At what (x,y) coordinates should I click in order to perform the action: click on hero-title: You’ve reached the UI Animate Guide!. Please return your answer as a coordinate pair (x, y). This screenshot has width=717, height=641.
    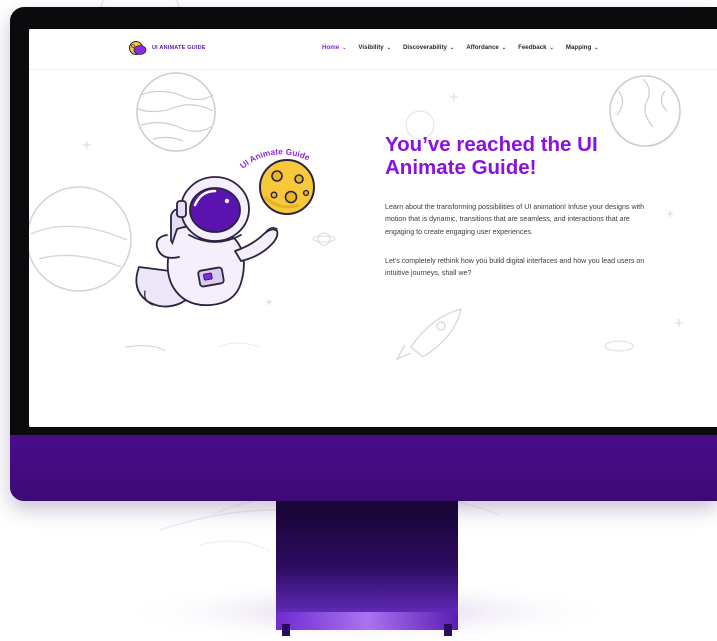
    Looking at the image, I should click on (491, 156).